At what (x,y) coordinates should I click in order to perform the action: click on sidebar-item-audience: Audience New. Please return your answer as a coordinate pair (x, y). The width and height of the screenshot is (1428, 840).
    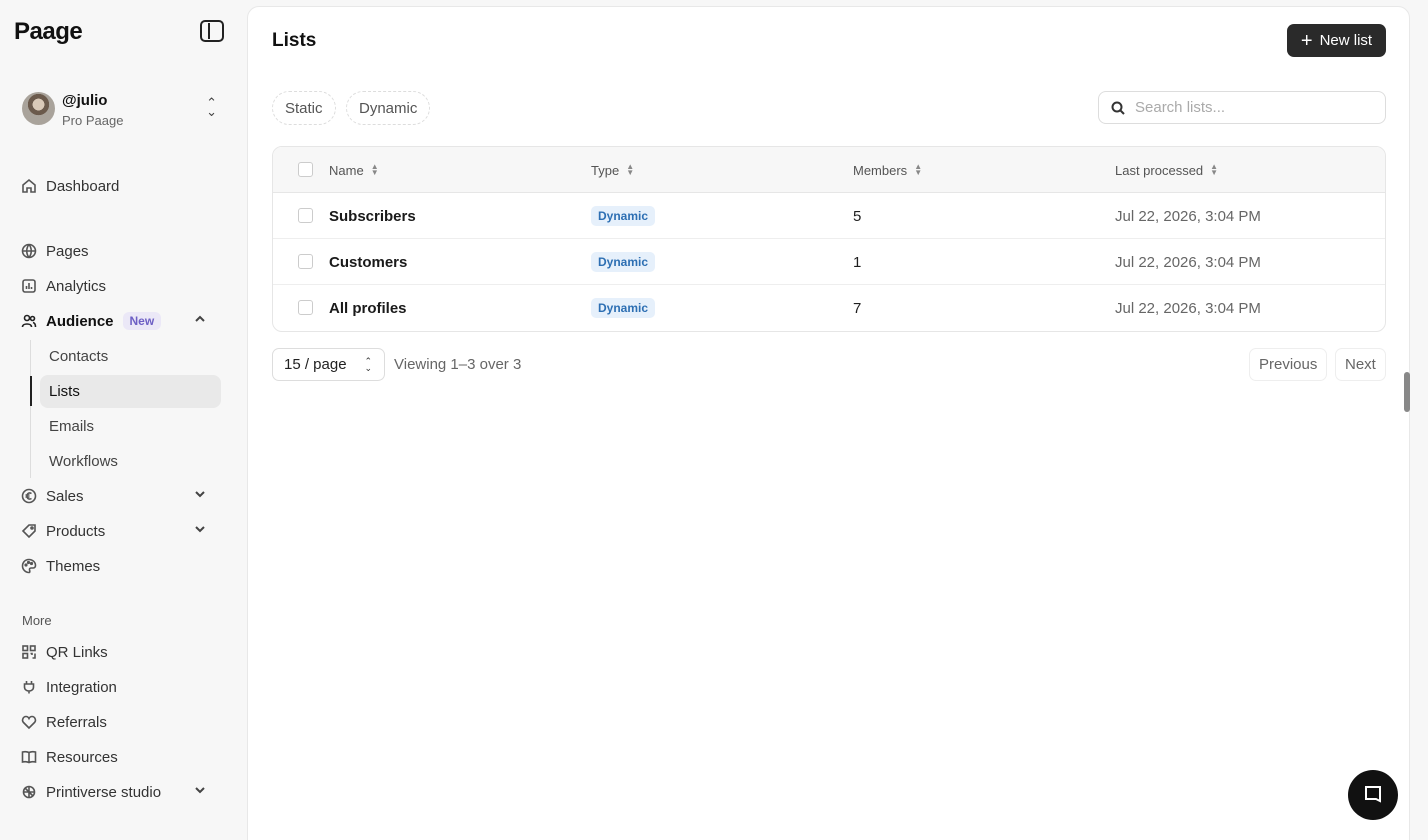
    Looking at the image, I should click on (123, 321).